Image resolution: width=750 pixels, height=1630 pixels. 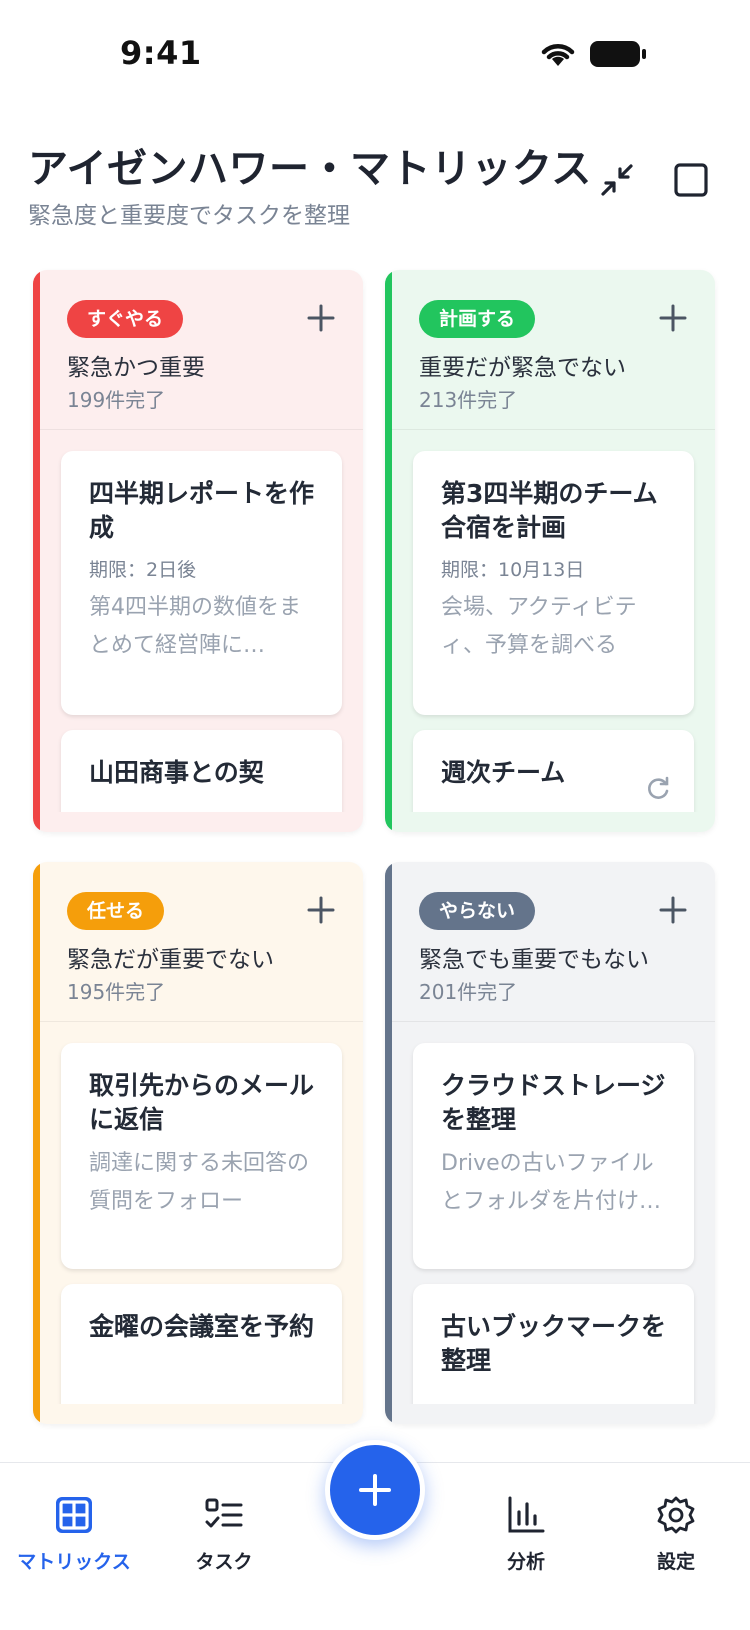 What do you see at coordinates (202, 1102) in the screenshot?
I see `task-title: 取引先からのメールに返信` at bounding box center [202, 1102].